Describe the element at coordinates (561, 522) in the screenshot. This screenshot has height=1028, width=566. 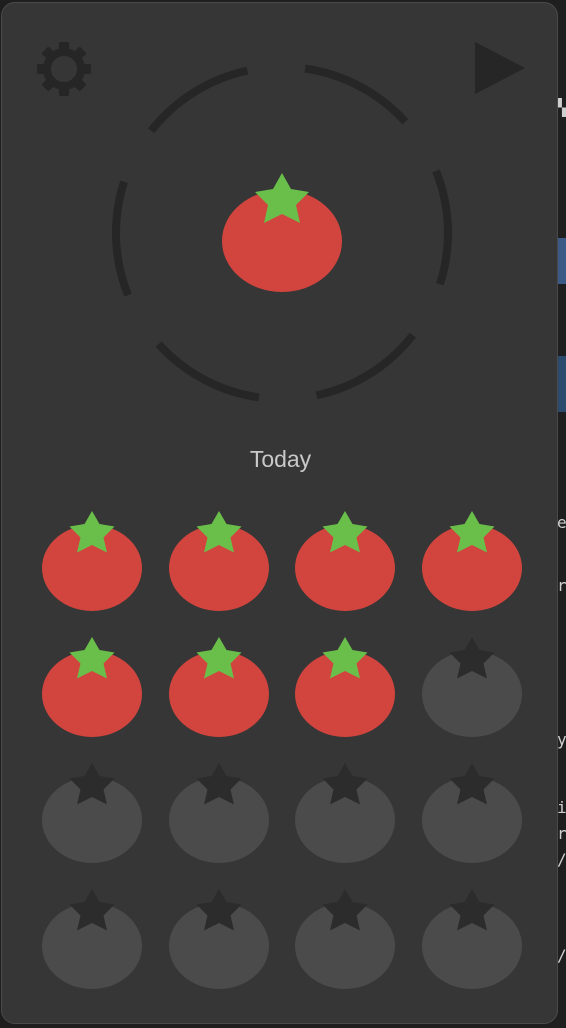
I see `background-glyph: e` at that location.